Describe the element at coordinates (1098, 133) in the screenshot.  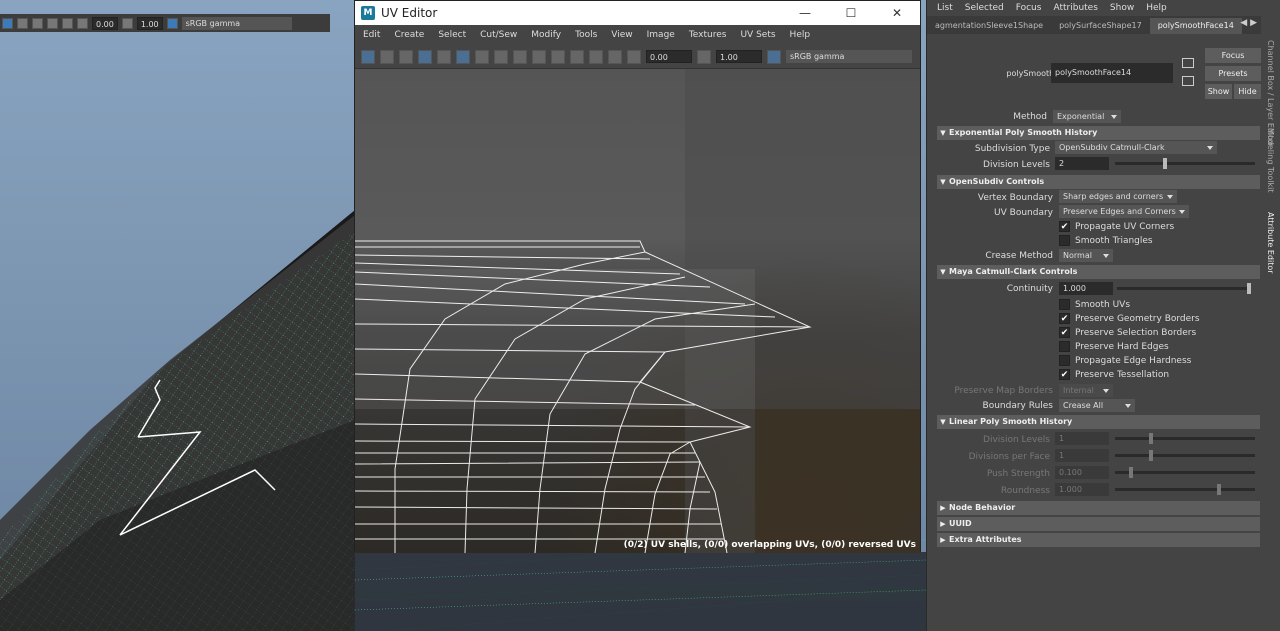
I see `section-exponential: ▼ Exponential Poly Smooth History` at that location.